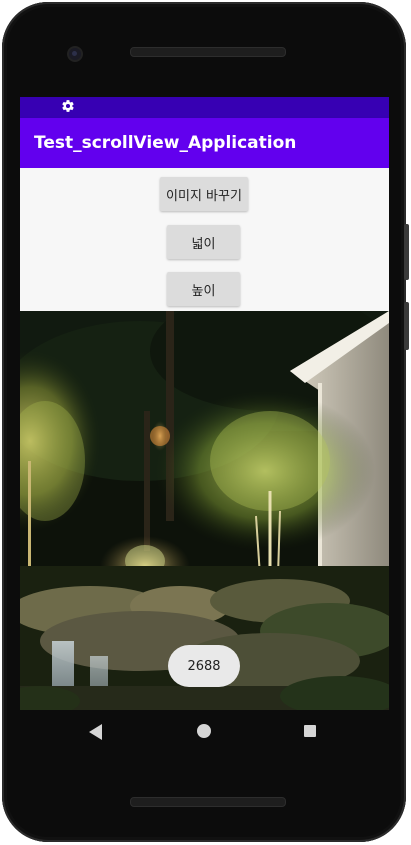 Image resolution: width=411 pixels, height=845 pixels. What do you see at coordinates (68, 106) in the screenshot?
I see `gear-icon` at bounding box center [68, 106].